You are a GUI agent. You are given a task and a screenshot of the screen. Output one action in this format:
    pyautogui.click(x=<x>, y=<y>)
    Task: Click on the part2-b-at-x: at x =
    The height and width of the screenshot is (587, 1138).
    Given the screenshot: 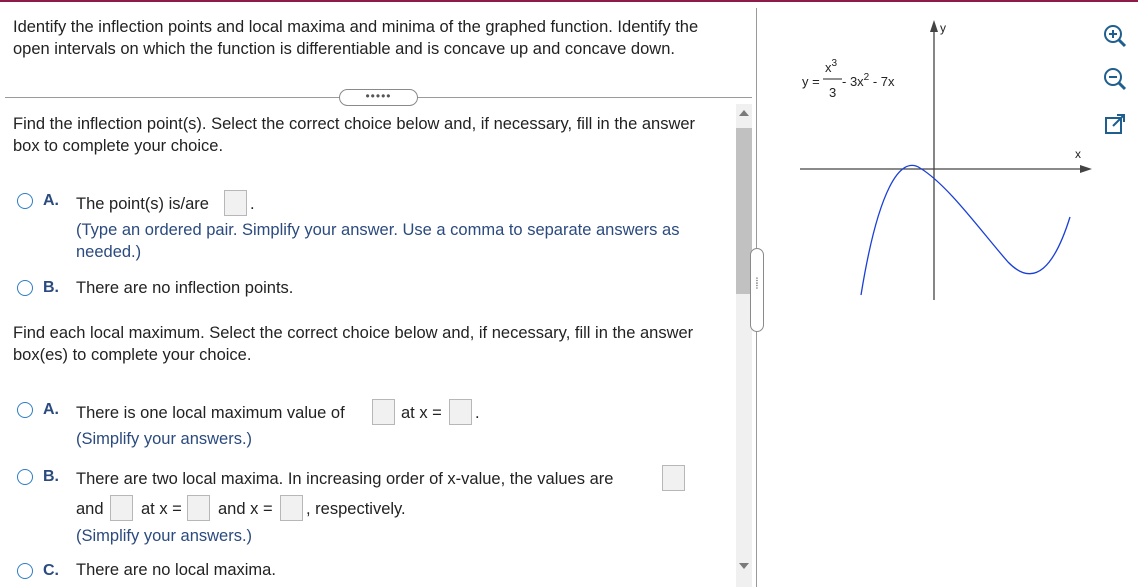 What is the action you would take?
    pyautogui.click(x=161, y=509)
    